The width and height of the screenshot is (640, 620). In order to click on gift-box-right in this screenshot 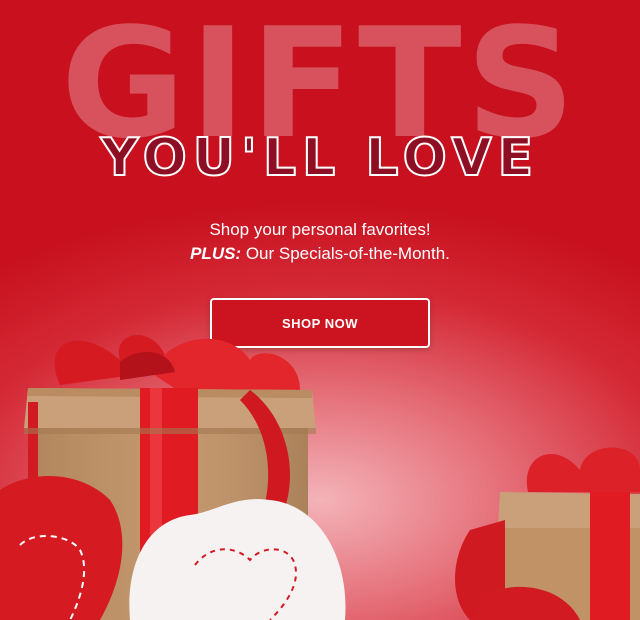, I will do `click(547, 533)`.